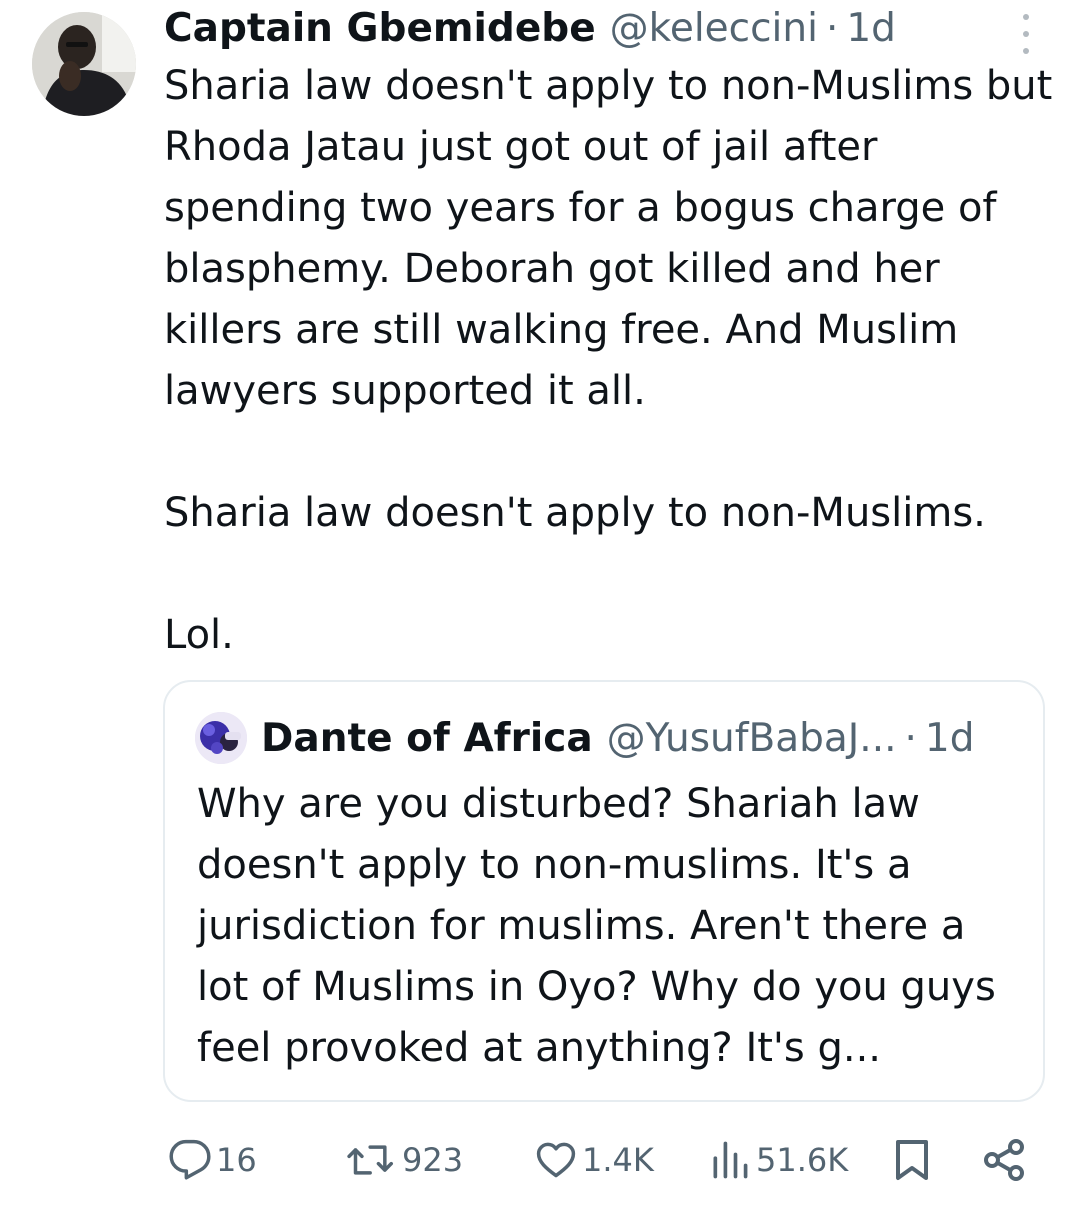  I want to click on reply-icon, so click(190, 1160).